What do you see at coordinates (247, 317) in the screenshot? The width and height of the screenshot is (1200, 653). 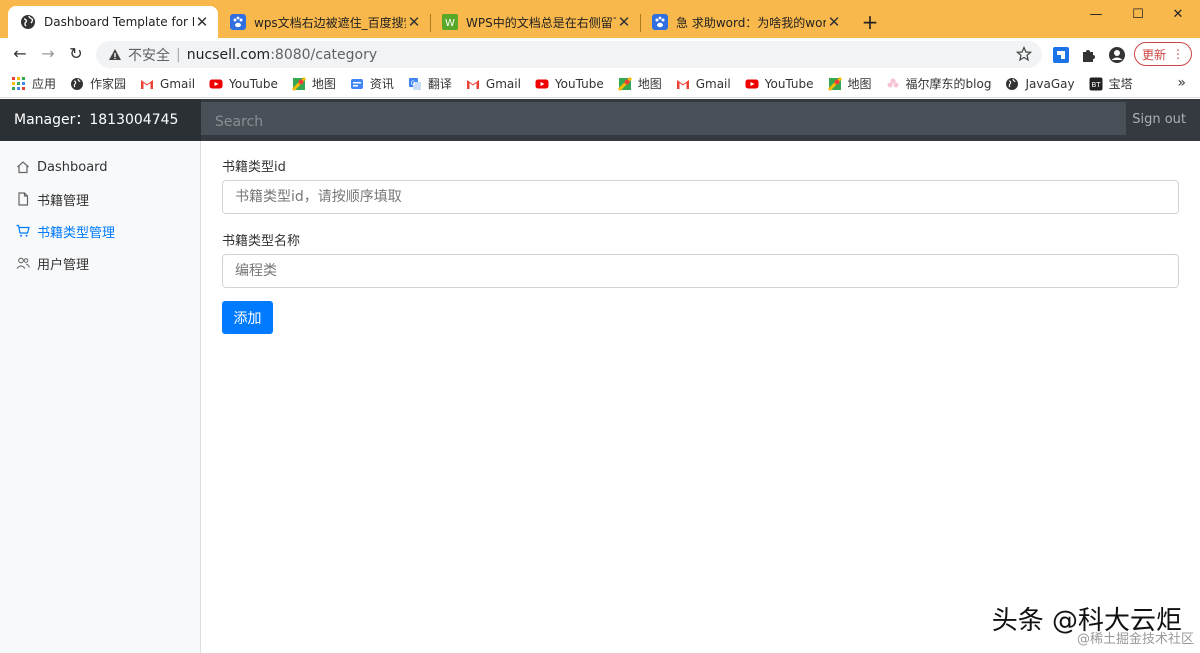 I see `add-button: 添加` at bounding box center [247, 317].